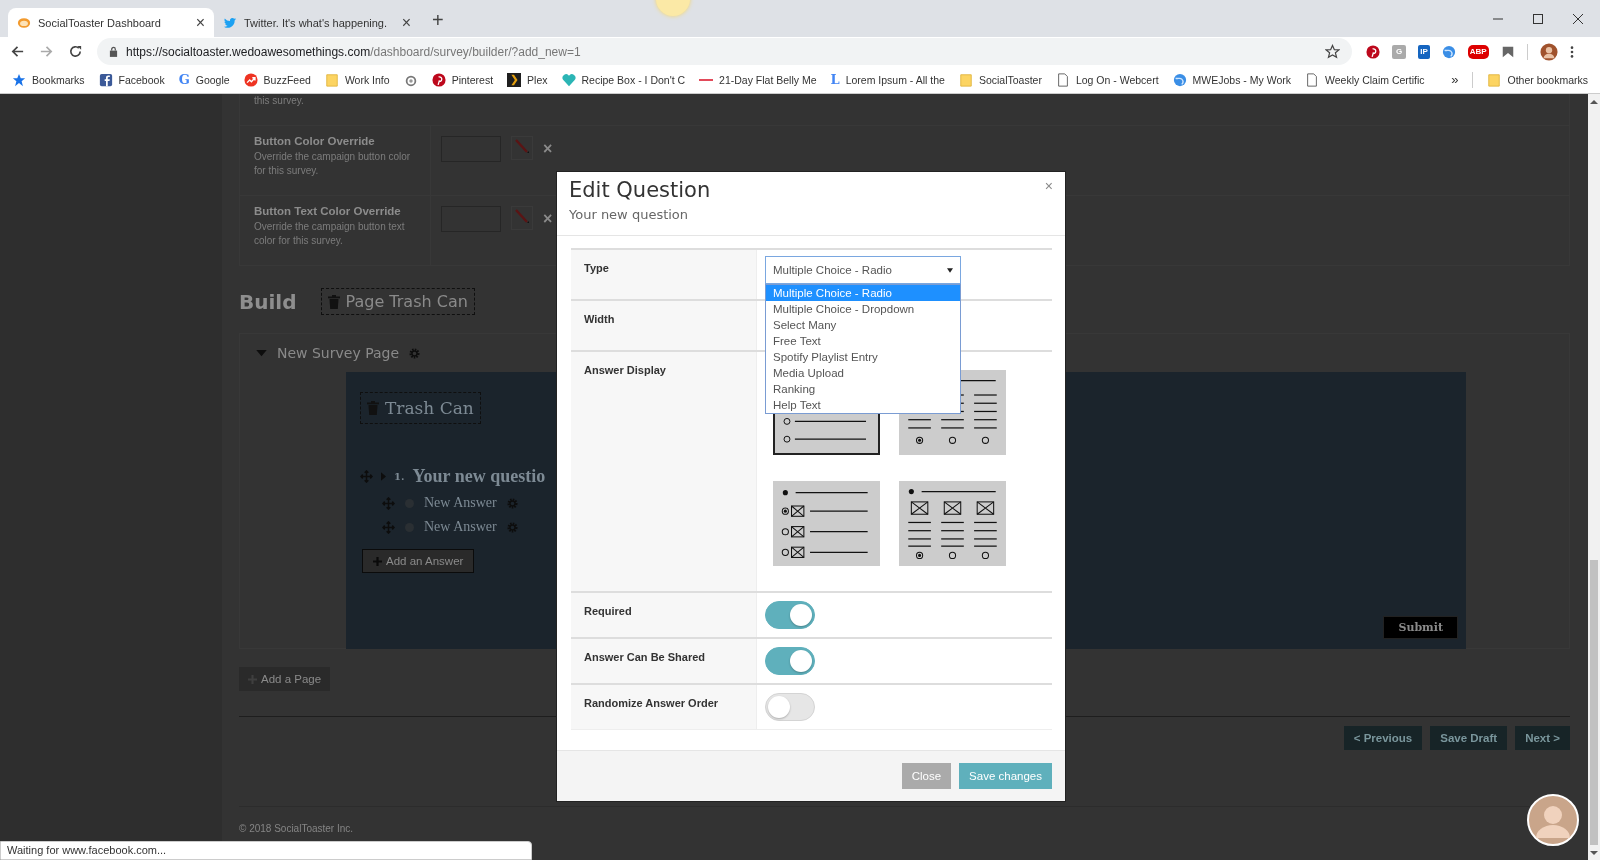  What do you see at coordinates (599, 319) in the screenshot?
I see `field-label: Width` at bounding box center [599, 319].